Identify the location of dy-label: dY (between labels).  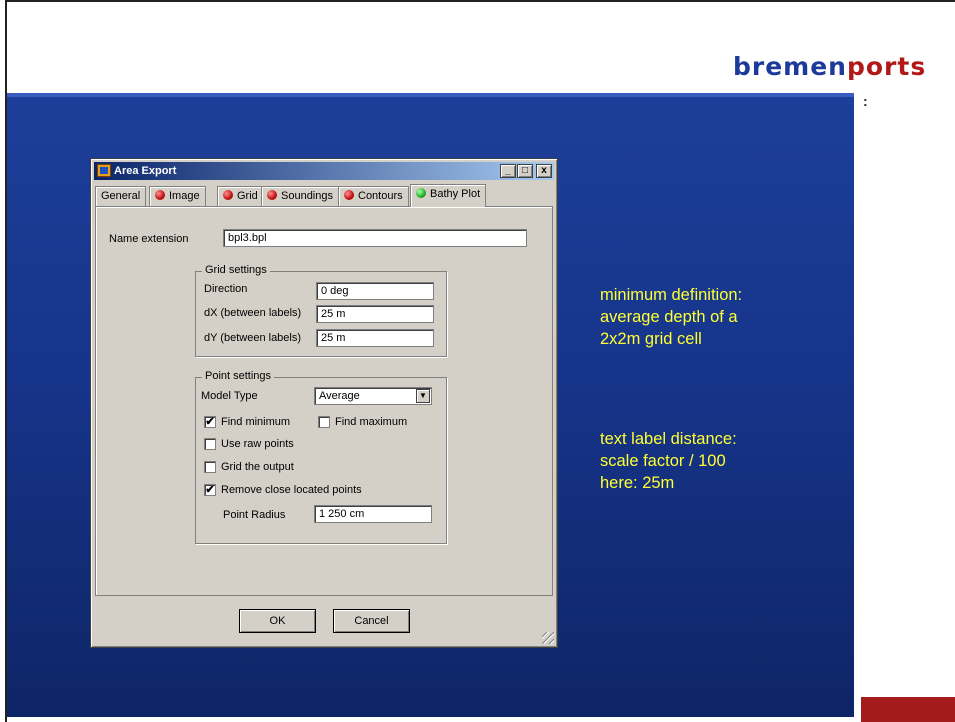
(253, 338).